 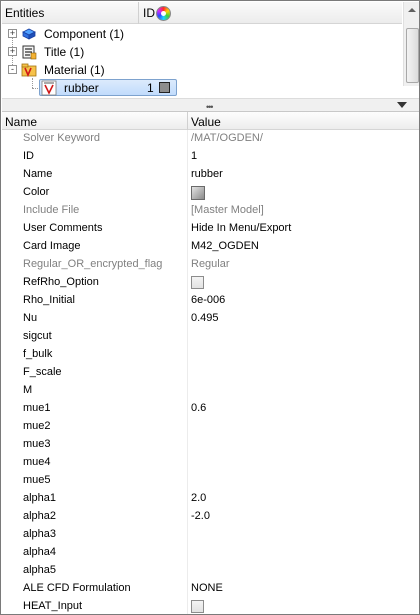 What do you see at coordinates (29, 34) in the screenshot?
I see `component-icon` at bounding box center [29, 34].